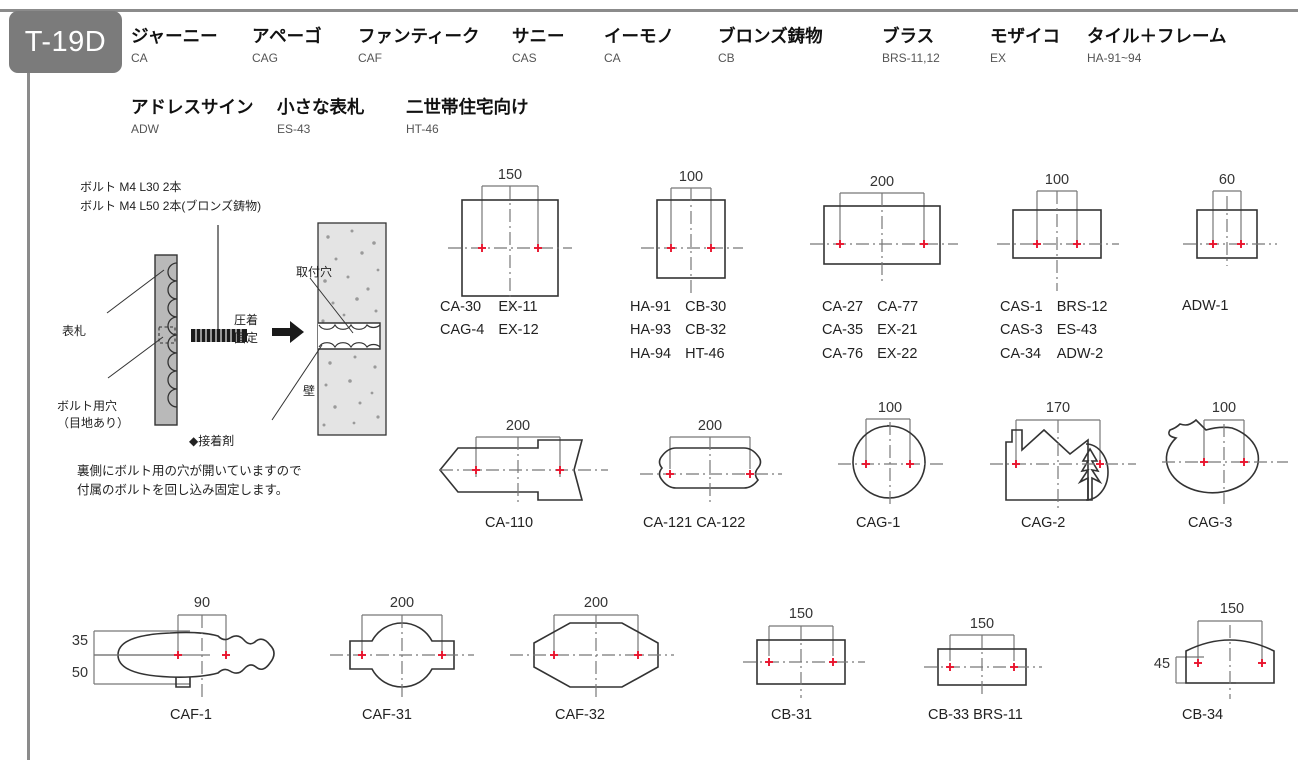  I want to click on dim-top-ca-30: 150, so click(510, 175).